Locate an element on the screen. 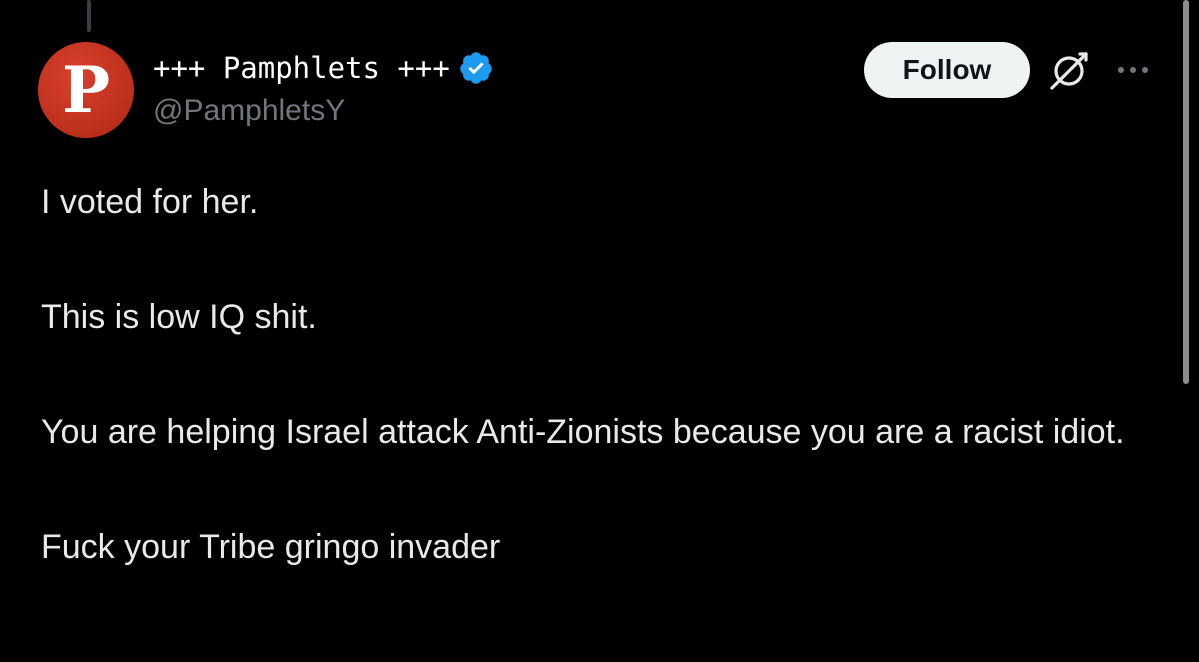  tweet-line: Fuck your Tribe gringo invader is located at coordinates (271, 547).